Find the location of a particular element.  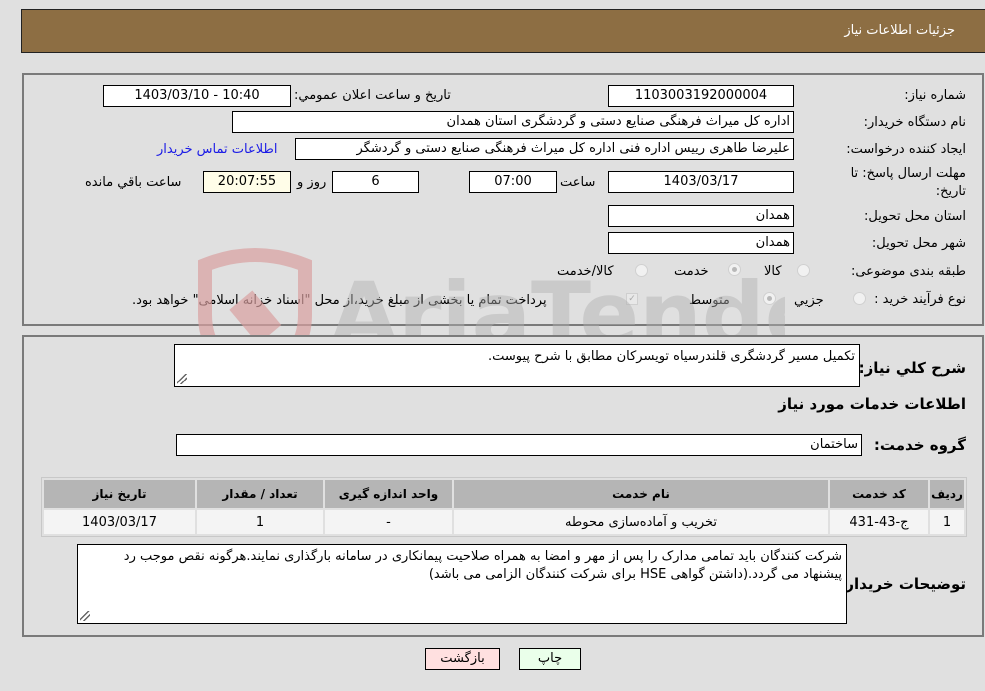

purchase-type-medium-label: متوسط is located at coordinates (709, 300).